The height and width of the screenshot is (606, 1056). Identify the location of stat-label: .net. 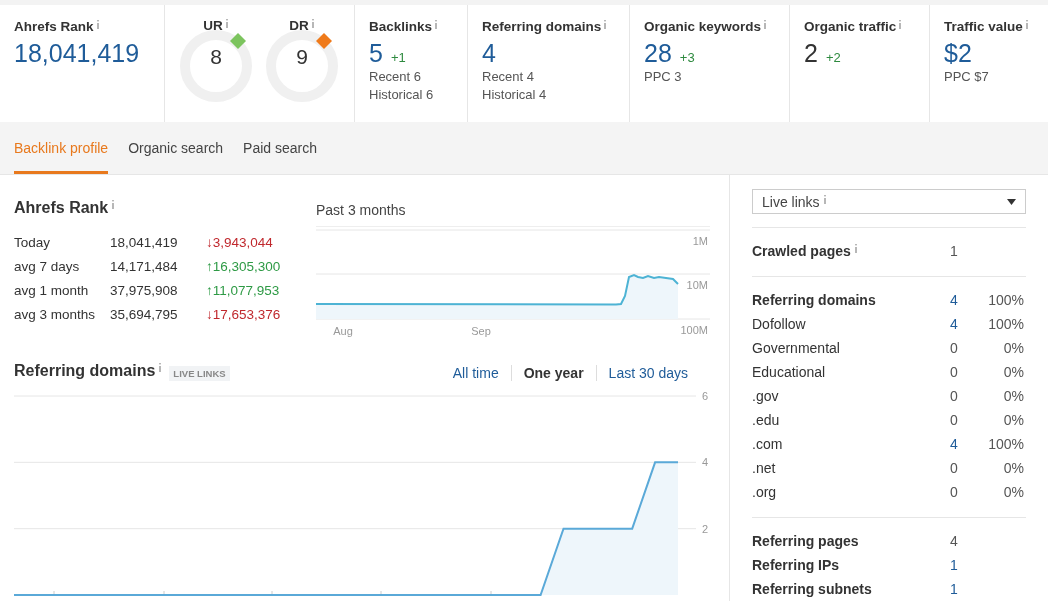
(764, 468).